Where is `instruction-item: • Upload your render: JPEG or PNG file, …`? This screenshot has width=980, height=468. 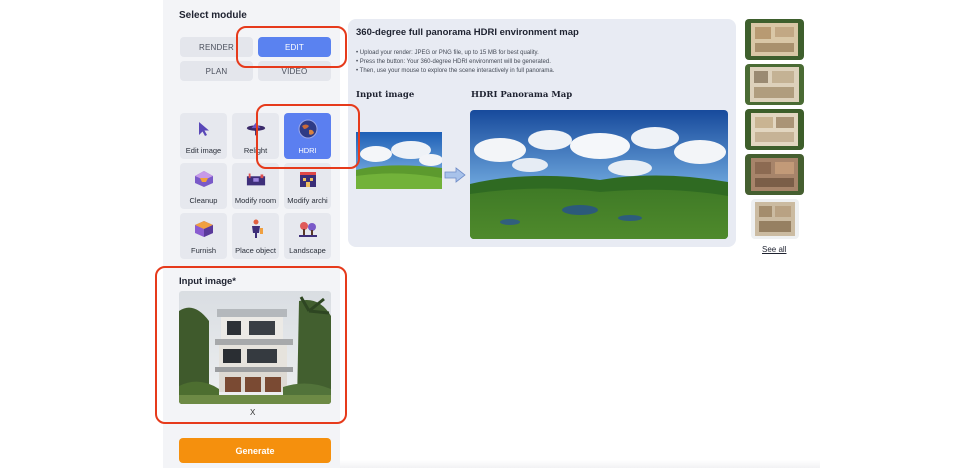 instruction-item: • Upload your render: JPEG or PNG file, … is located at coordinates (447, 53).